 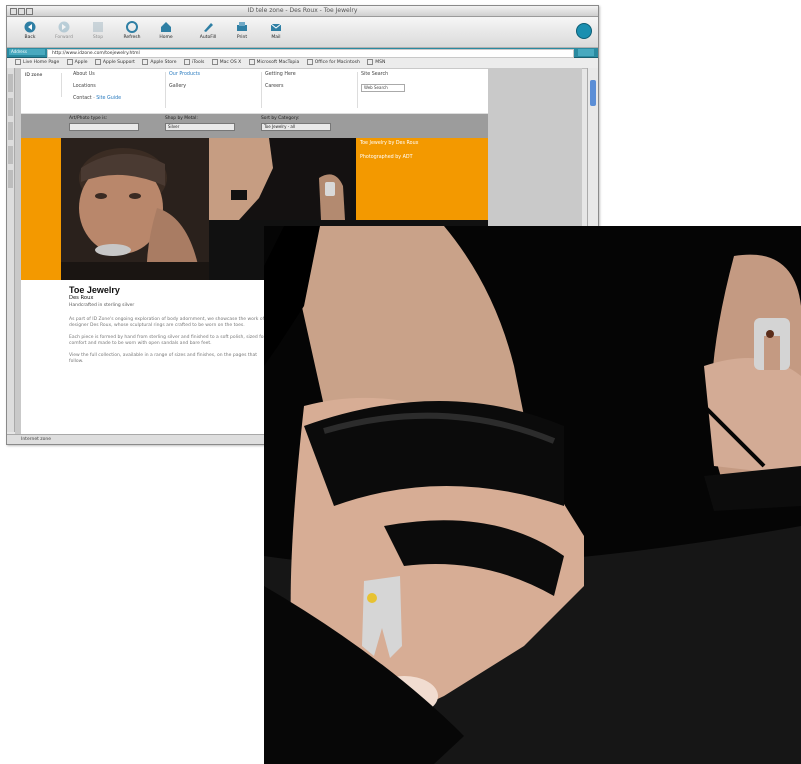 What do you see at coordinates (311, 74) in the screenshot?
I see `nav-link: Getting Here` at bounding box center [311, 74].